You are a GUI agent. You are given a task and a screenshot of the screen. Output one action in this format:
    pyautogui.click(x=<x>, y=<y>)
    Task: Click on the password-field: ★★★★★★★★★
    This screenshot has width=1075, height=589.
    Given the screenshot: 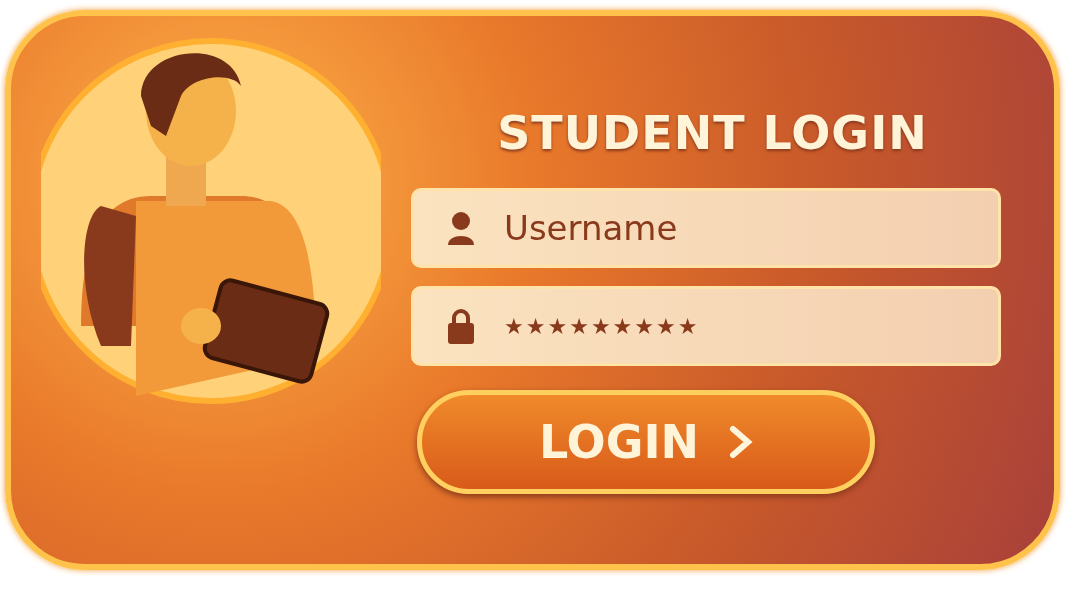 What is the action you would take?
    pyautogui.click(x=706, y=326)
    